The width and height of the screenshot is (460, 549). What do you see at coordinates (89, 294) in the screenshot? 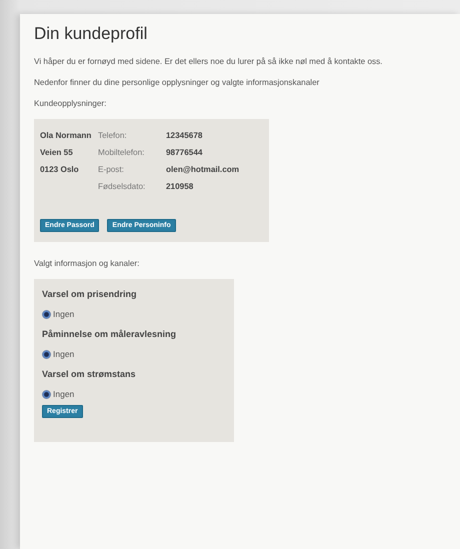
I see `channel-title: Varsel om prisendring` at bounding box center [89, 294].